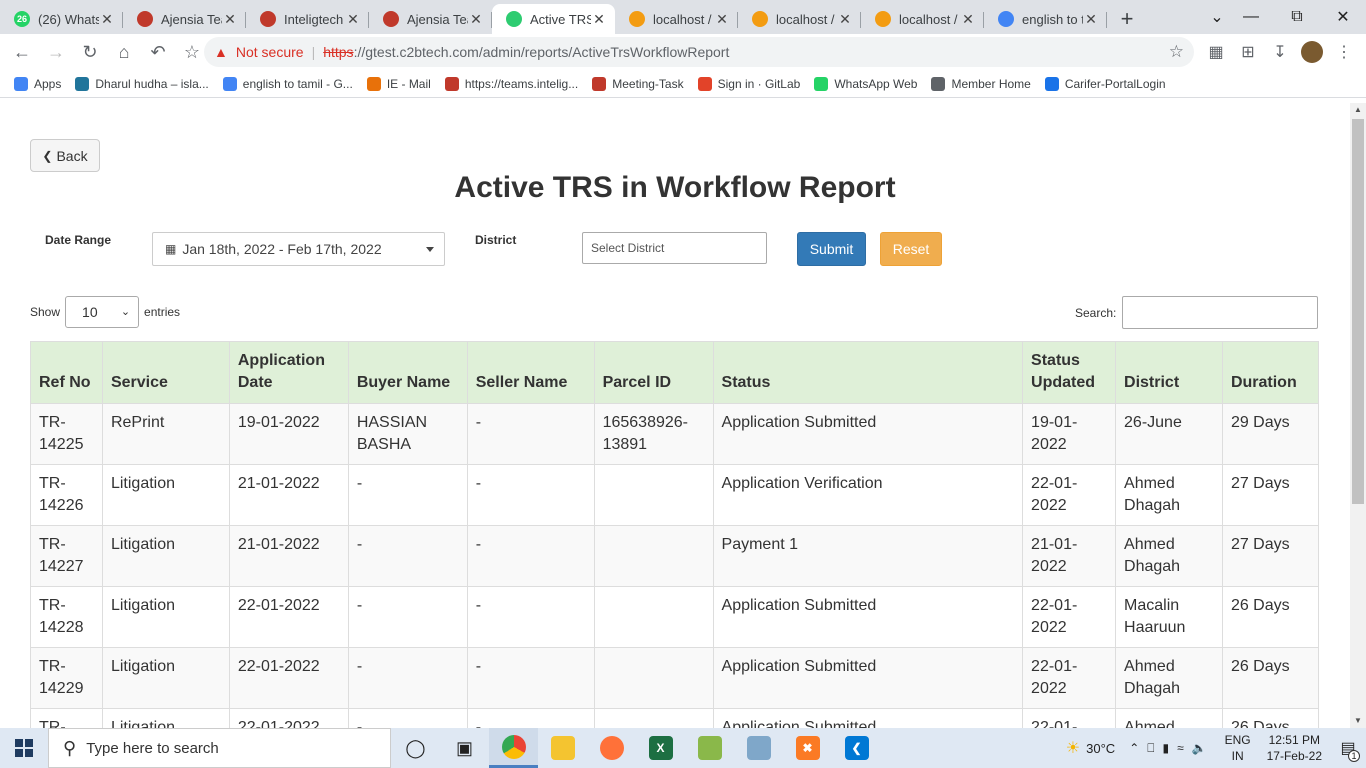 The image size is (1366, 768). What do you see at coordinates (1248, 52) in the screenshot?
I see `crop-icon: ⊞` at bounding box center [1248, 52].